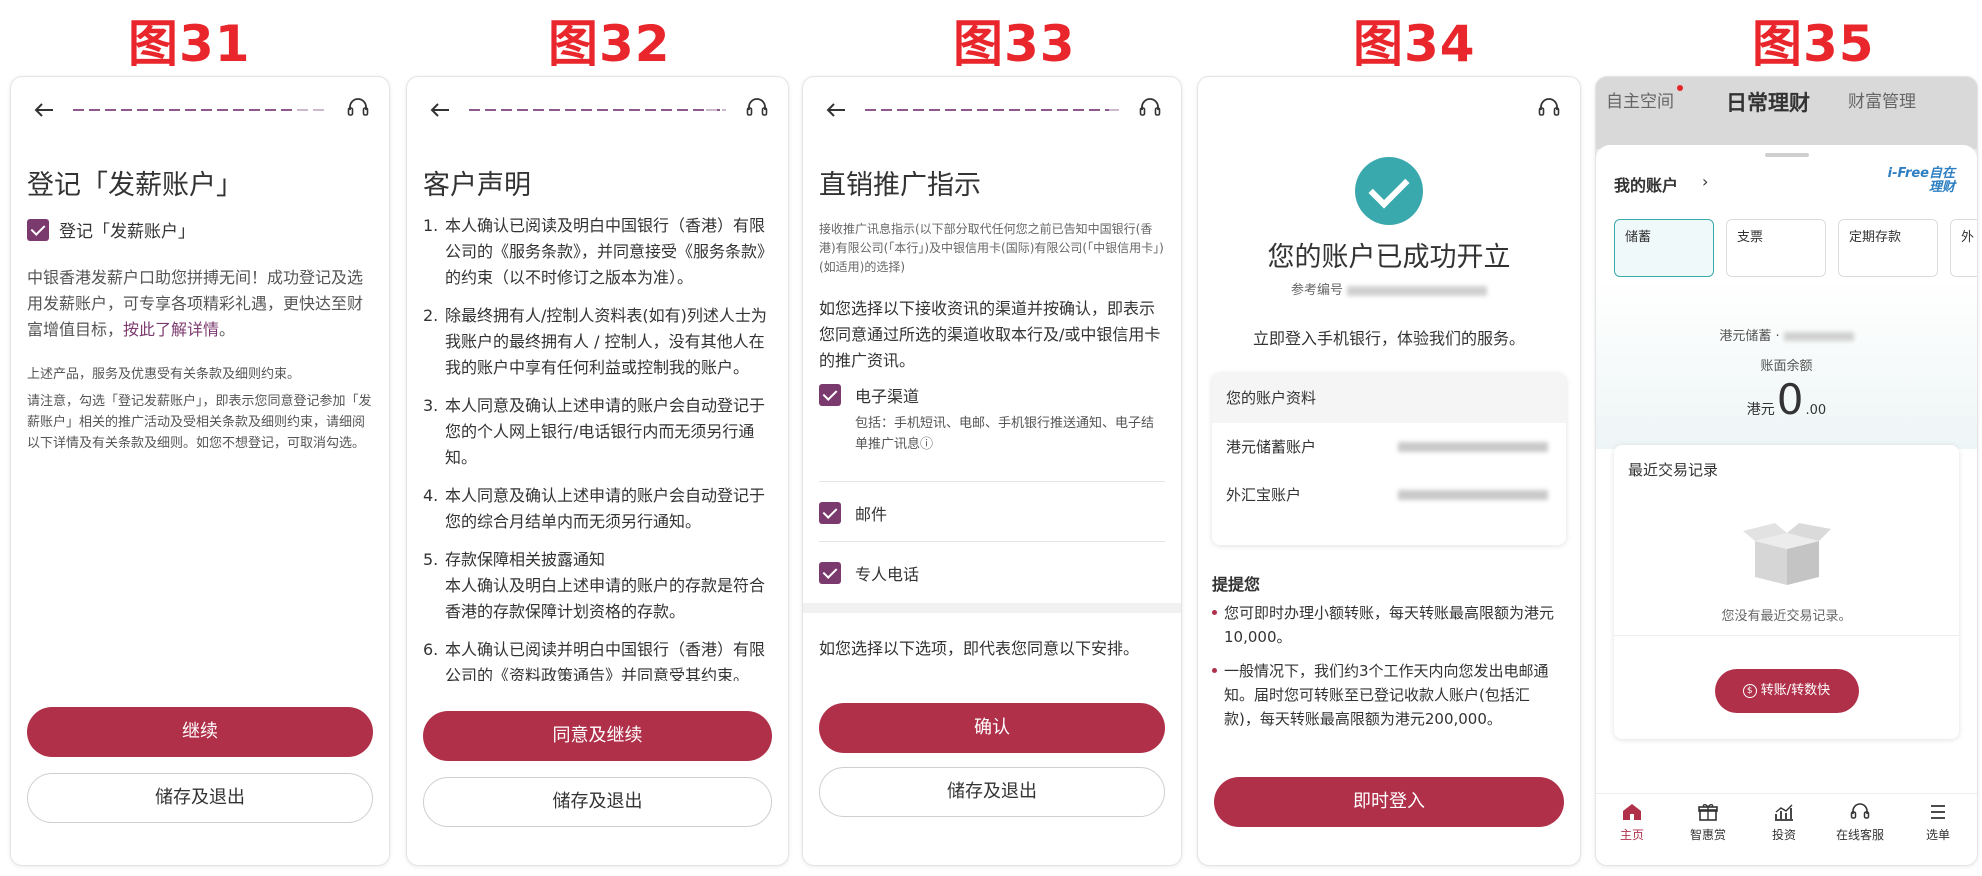  What do you see at coordinates (1786, 554) in the screenshot?
I see `empty-box-icon` at bounding box center [1786, 554].